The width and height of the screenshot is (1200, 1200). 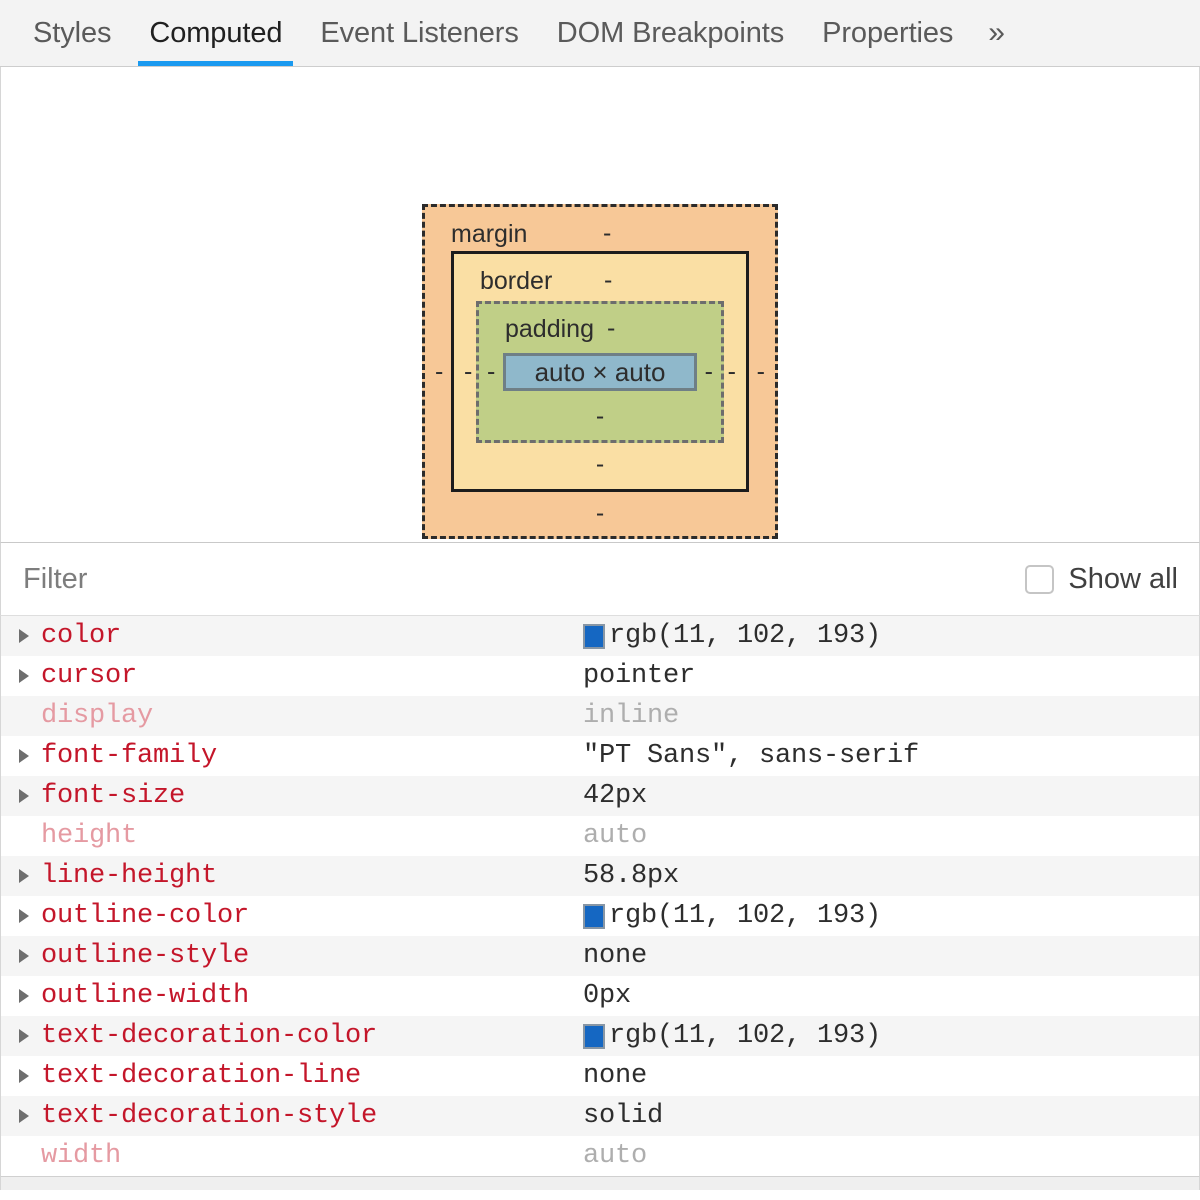 I want to click on property-value: 42px, so click(x=615, y=796).